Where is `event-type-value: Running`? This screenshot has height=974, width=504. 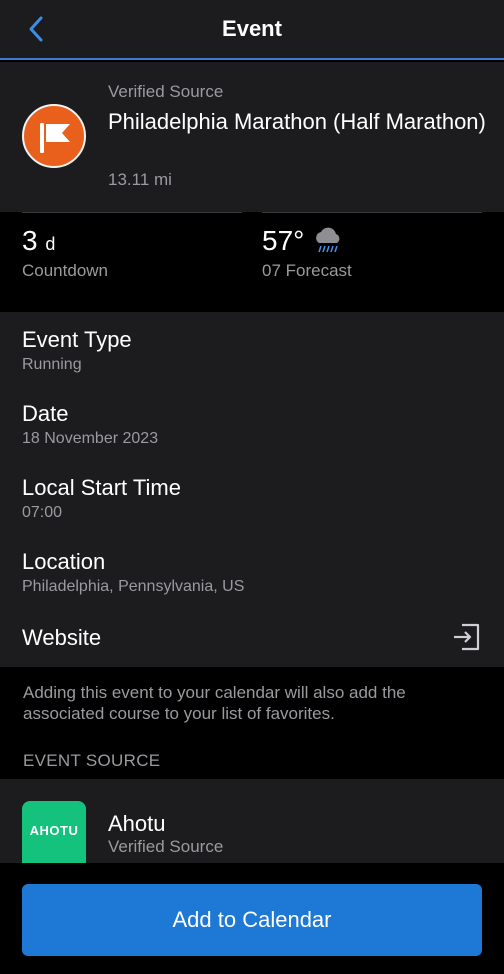 event-type-value: Running is located at coordinates (52, 364).